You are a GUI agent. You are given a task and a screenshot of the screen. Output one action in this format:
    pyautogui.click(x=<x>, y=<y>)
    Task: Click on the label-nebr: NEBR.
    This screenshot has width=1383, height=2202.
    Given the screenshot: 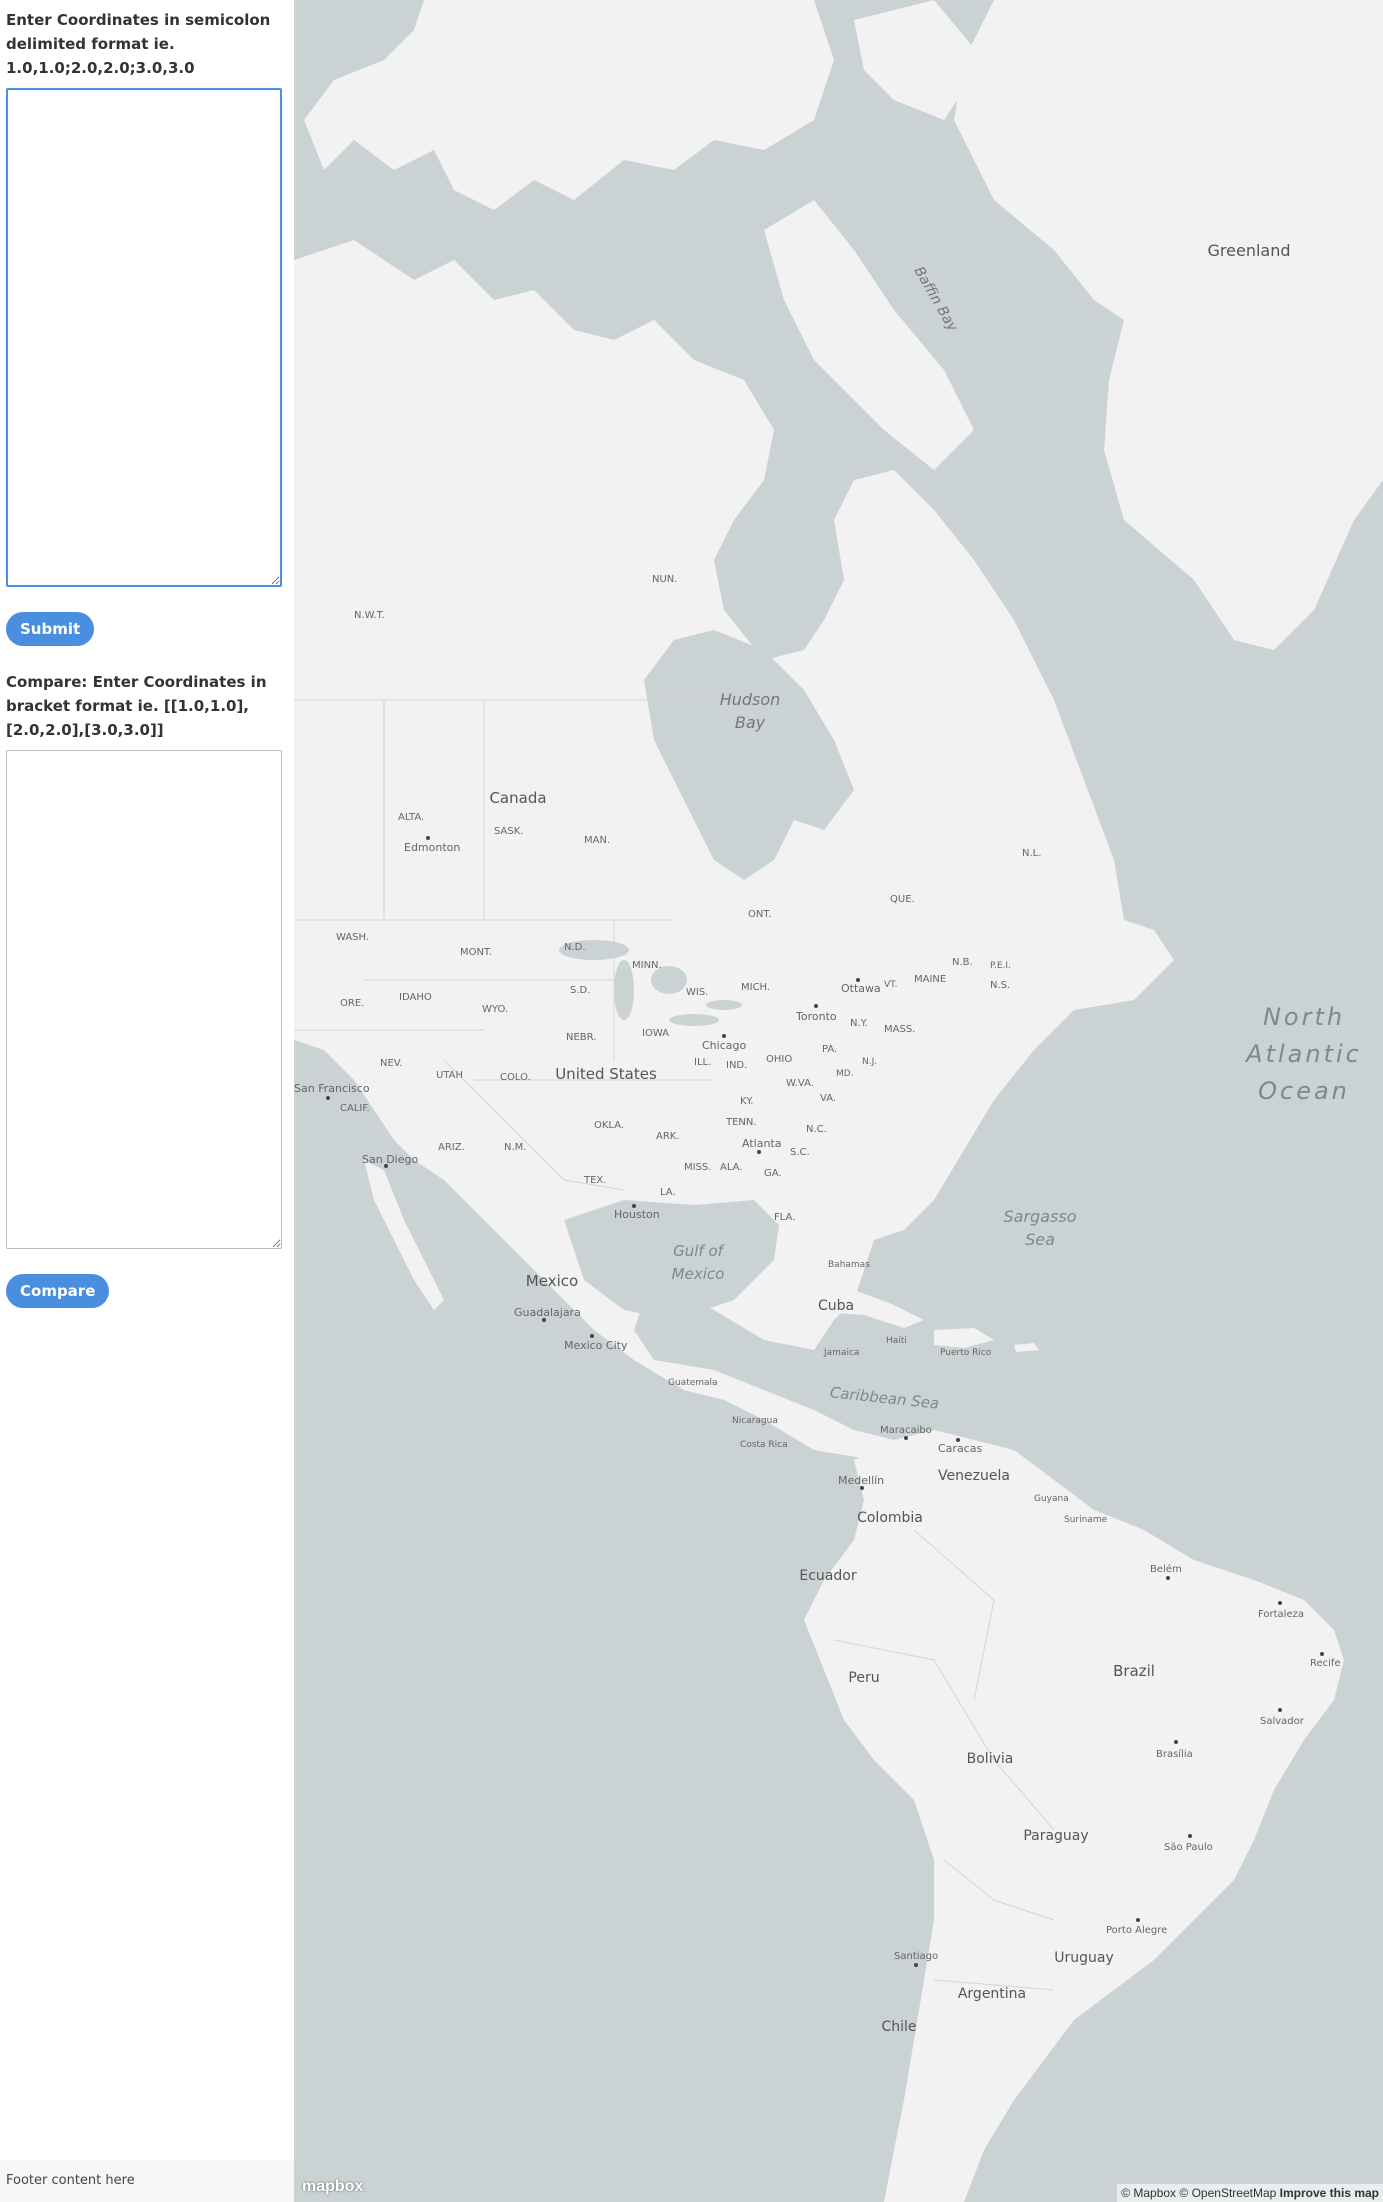 What is the action you would take?
    pyautogui.click(x=581, y=1037)
    